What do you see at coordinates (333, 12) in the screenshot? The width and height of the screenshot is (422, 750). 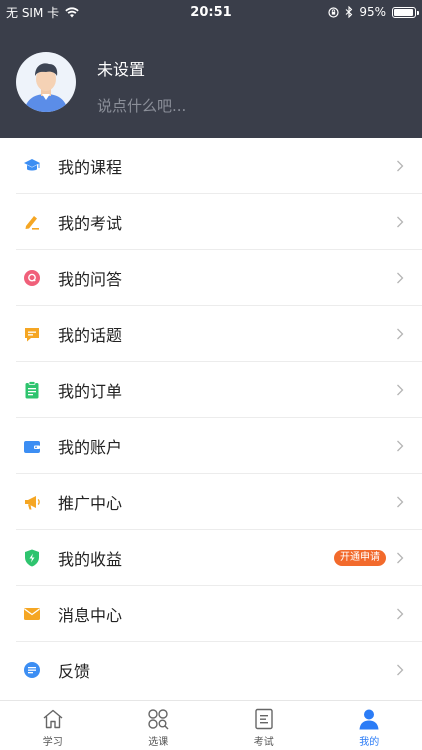 I see `orientation-lock-icon` at bounding box center [333, 12].